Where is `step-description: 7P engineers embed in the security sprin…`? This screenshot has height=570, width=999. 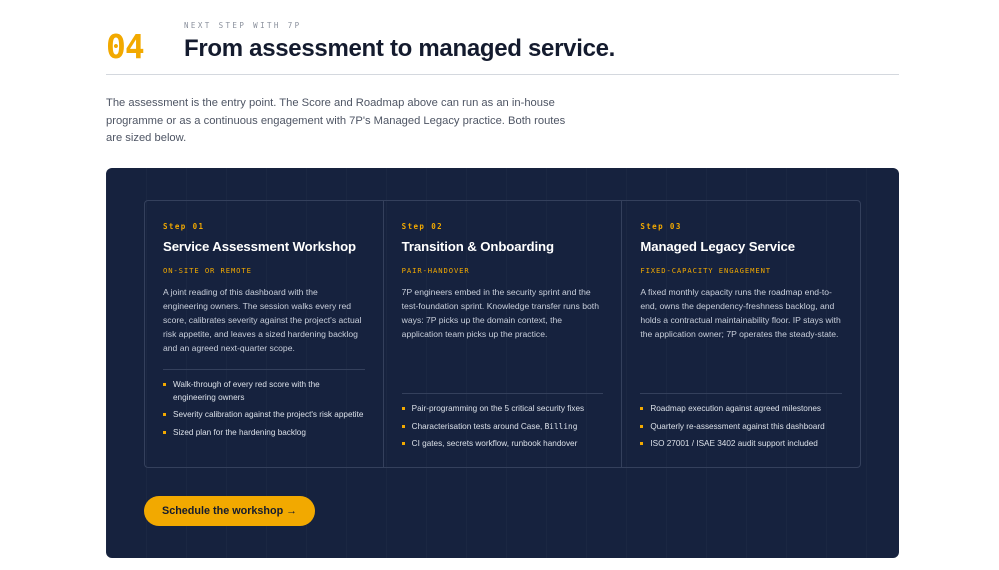
step-description: 7P engineers embed in the security sprin… is located at coordinates (500, 313).